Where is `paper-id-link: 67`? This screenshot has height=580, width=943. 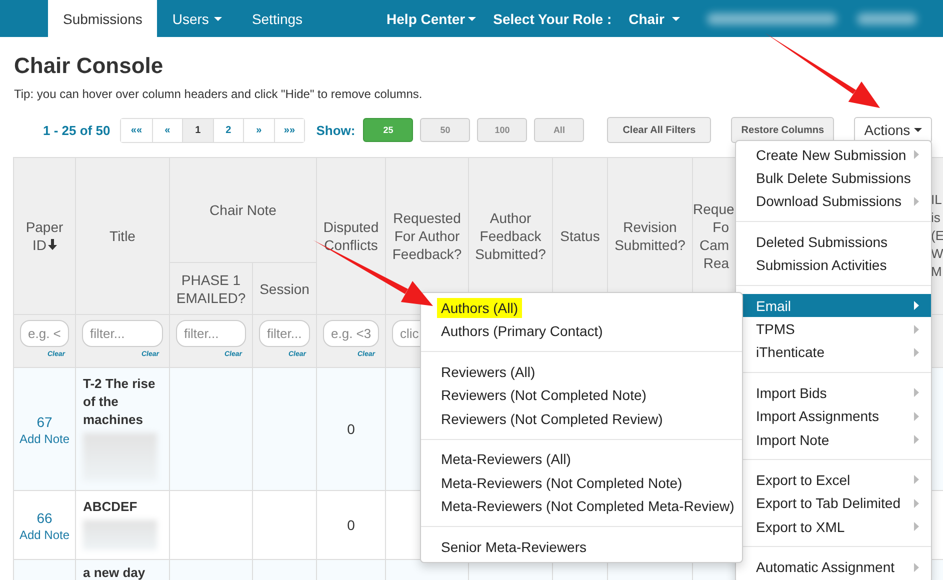 paper-id-link: 67 is located at coordinates (44, 422).